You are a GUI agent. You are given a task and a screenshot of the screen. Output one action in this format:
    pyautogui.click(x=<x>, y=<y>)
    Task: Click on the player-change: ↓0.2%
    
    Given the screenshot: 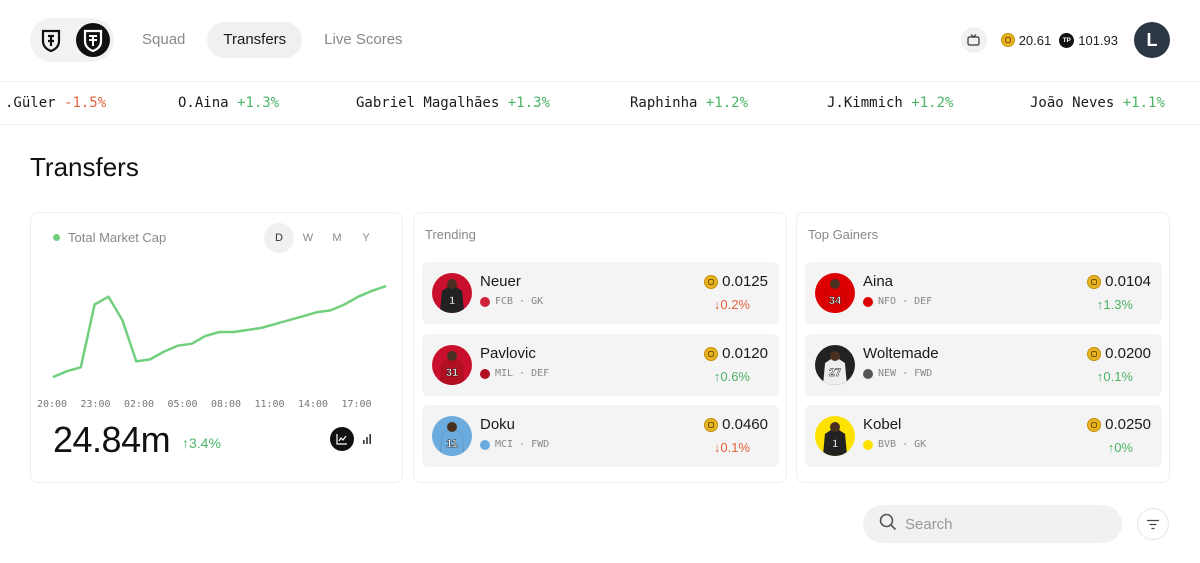 What is the action you would take?
    pyautogui.click(x=731, y=304)
    